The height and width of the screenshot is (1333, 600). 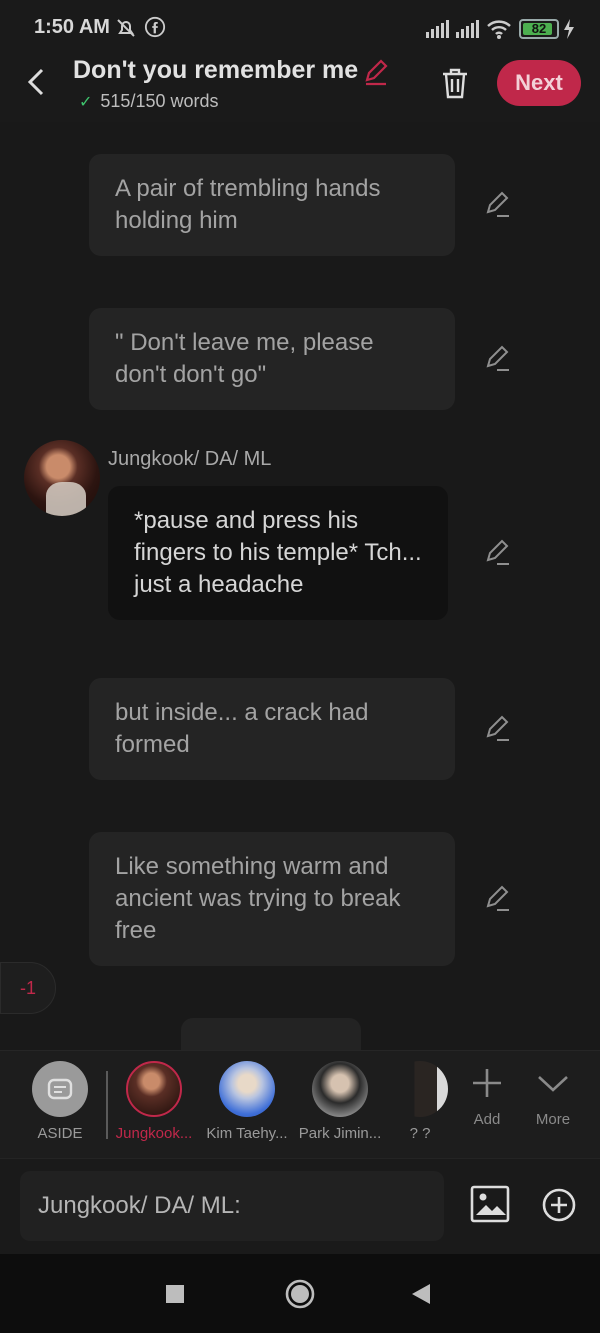 What do you see at coordinates (37, 82) in the screenshot?
I see `back-button` at bounding box center [37, 82].